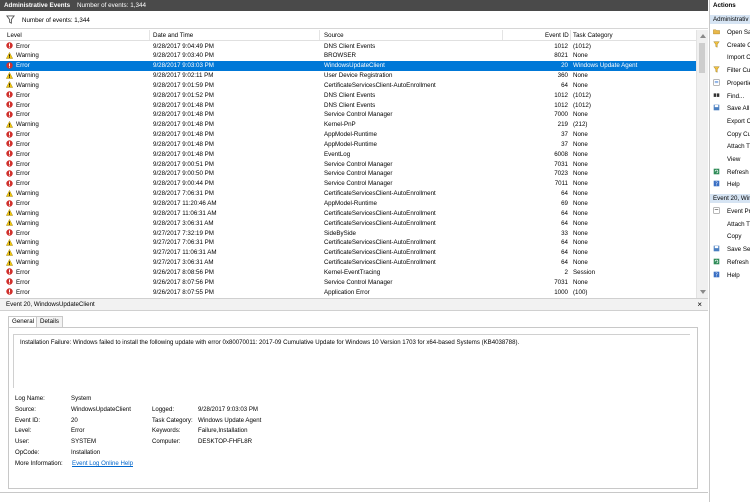 This screenshot has width=750, height=502. I want to click on keywords-value: Failure,Installation, so click(223, 430).